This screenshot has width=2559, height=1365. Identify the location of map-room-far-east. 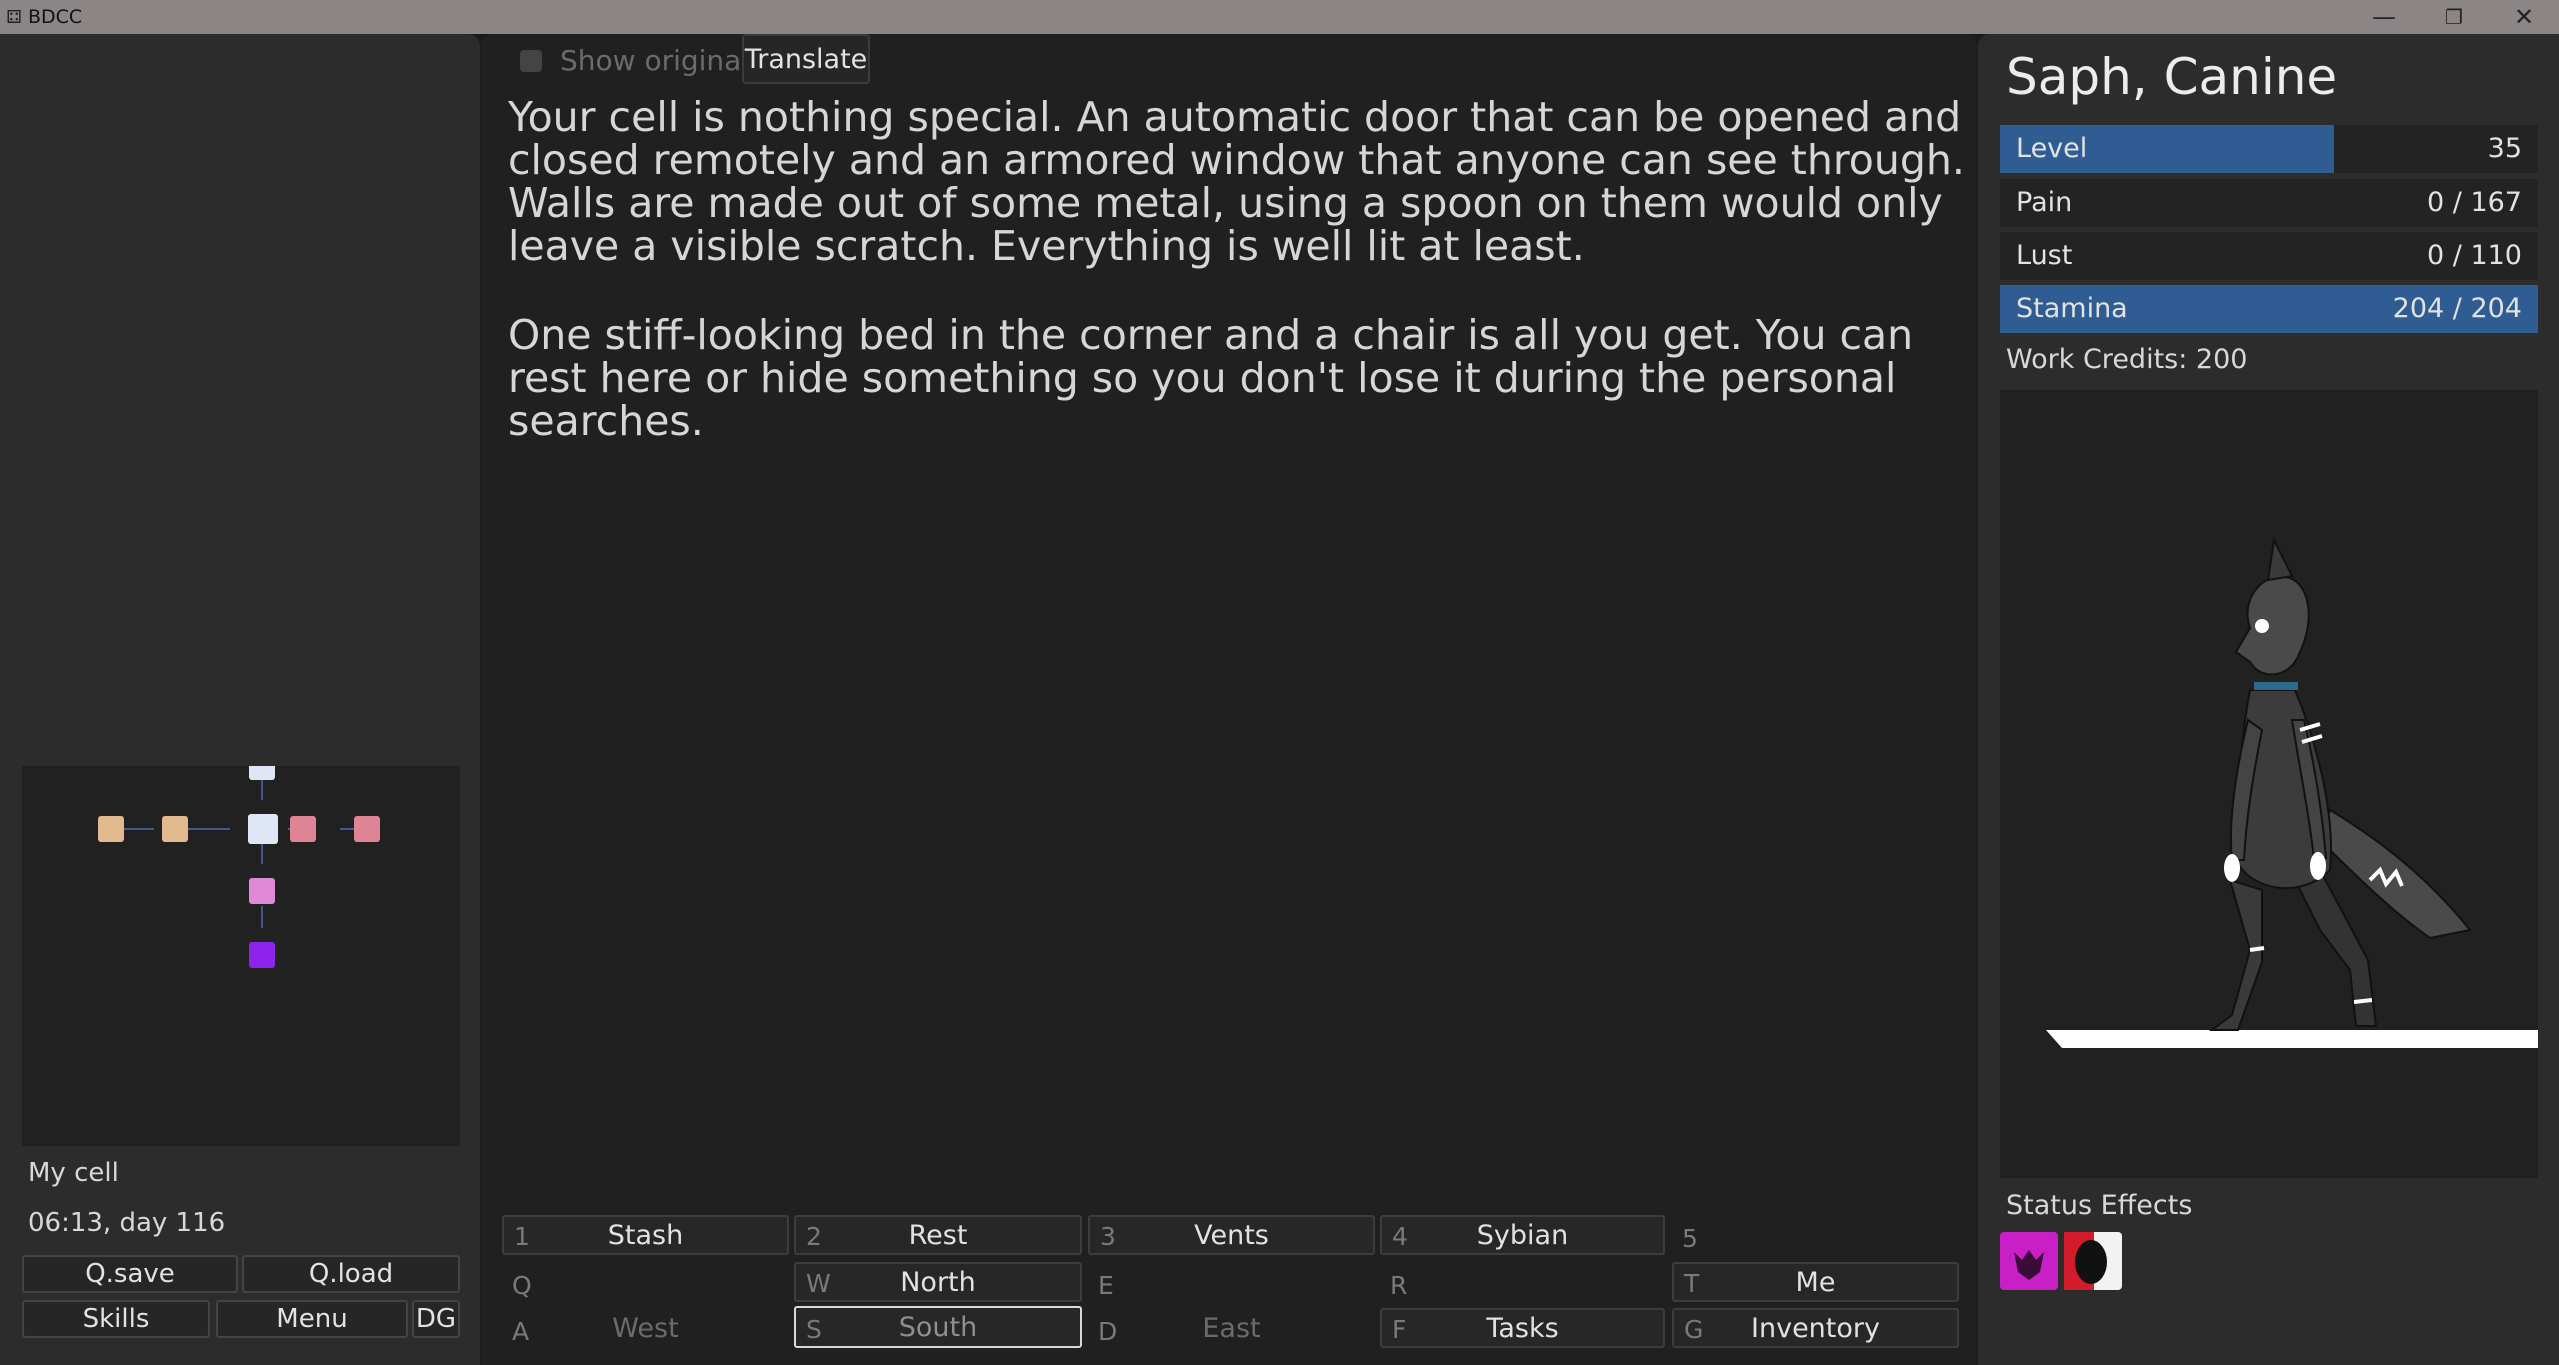
(367, 829).